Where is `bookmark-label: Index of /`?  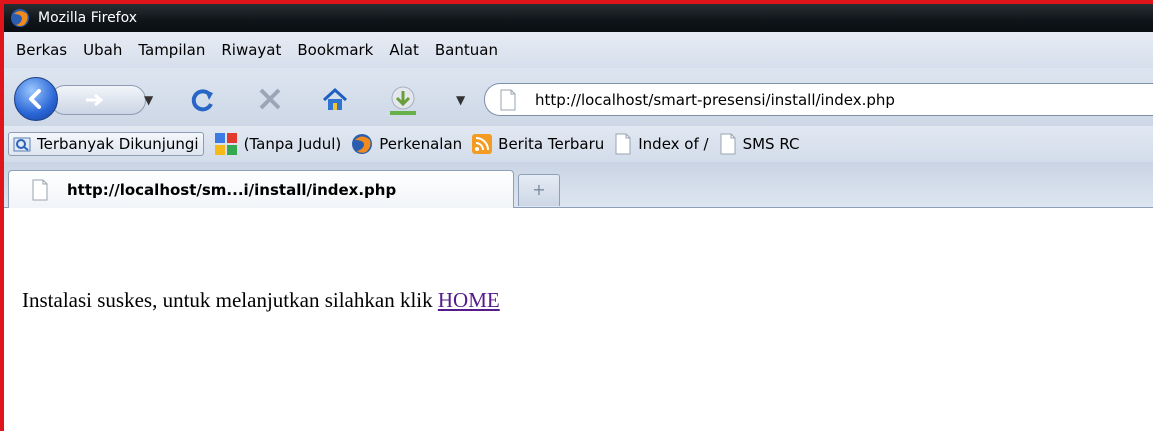 bookmark-label: Index of / is located at coordinates (673, 144).